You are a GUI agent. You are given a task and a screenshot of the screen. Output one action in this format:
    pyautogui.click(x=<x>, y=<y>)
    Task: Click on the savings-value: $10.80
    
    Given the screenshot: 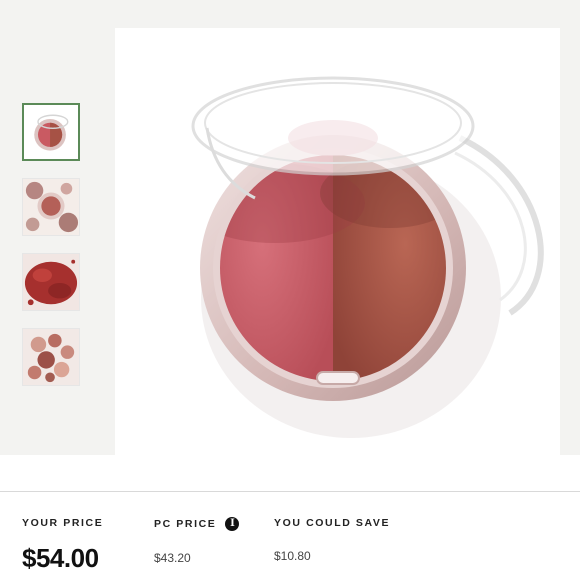 What is the action you would take?
    pyautogui.click(x=292, y=556)
    